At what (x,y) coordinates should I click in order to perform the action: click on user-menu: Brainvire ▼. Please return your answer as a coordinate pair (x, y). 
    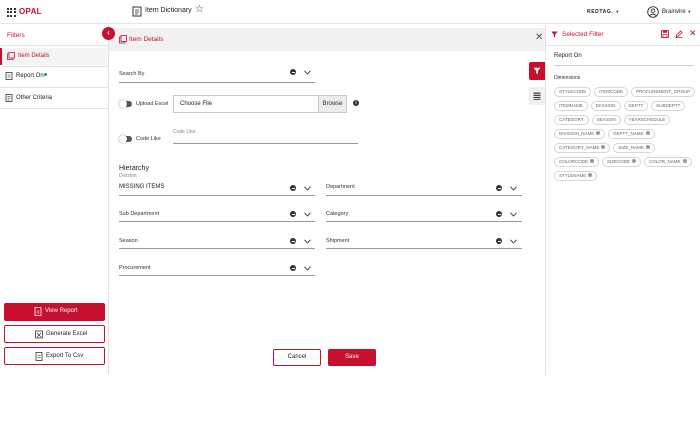
    Looking at the image, I should click on (676, 12).